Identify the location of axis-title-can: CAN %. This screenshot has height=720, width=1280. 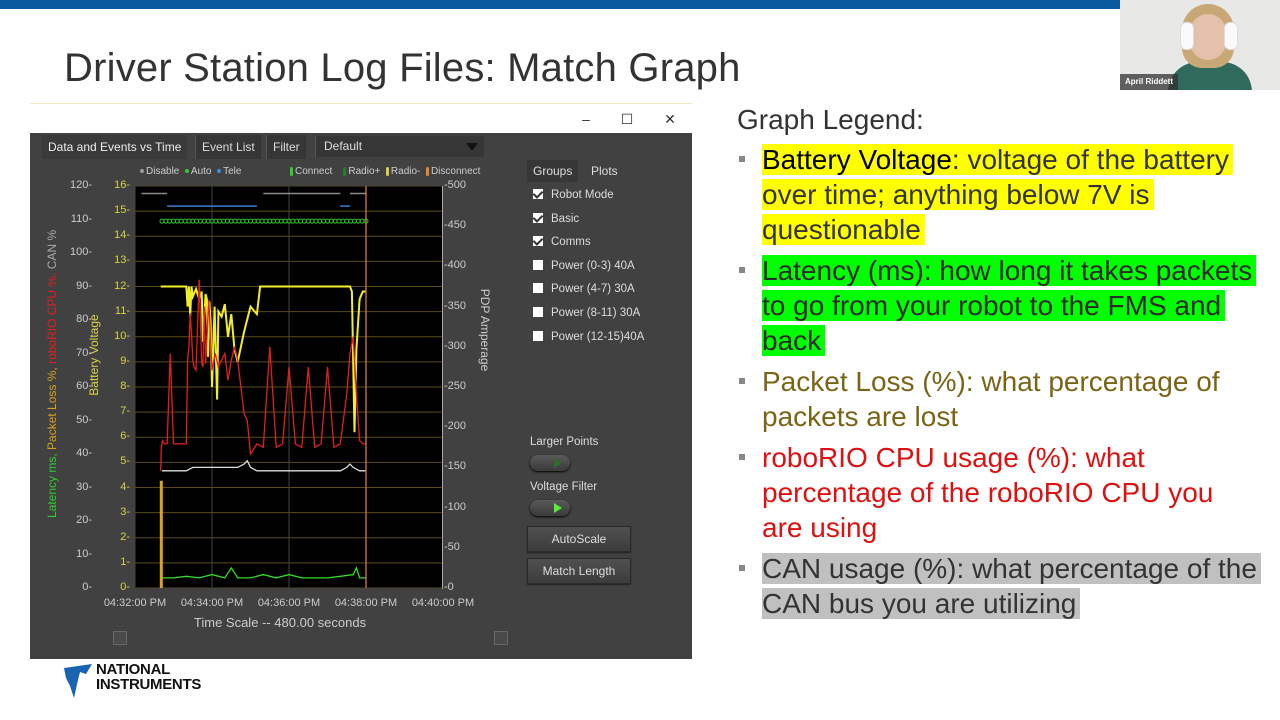
(52, 249).